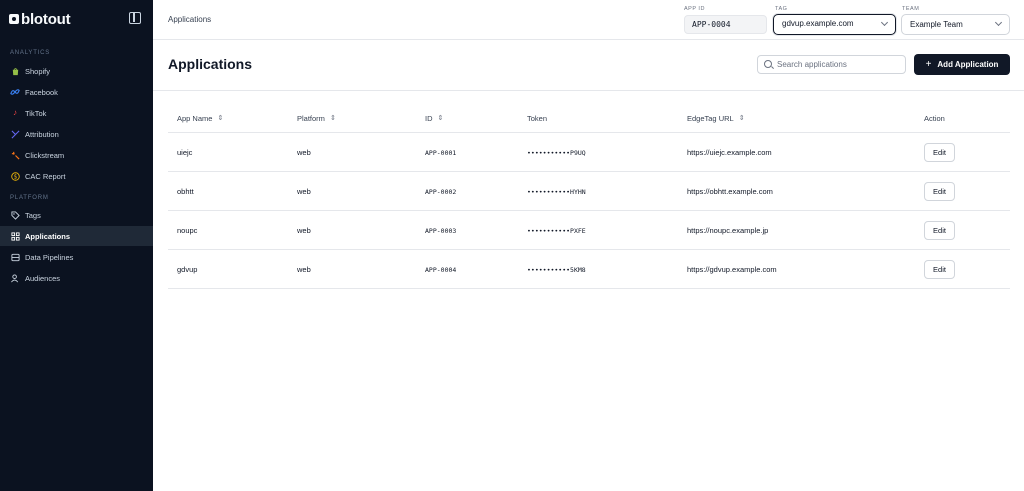 This screenshot has width=1024, height=491. I want to click on column-header-label: Platform, so click(311, 118).